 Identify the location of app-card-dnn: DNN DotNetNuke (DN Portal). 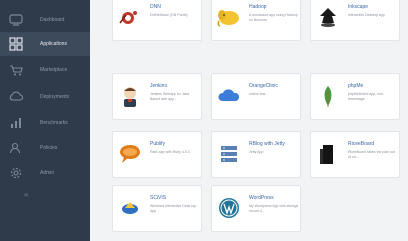
(157, 20).